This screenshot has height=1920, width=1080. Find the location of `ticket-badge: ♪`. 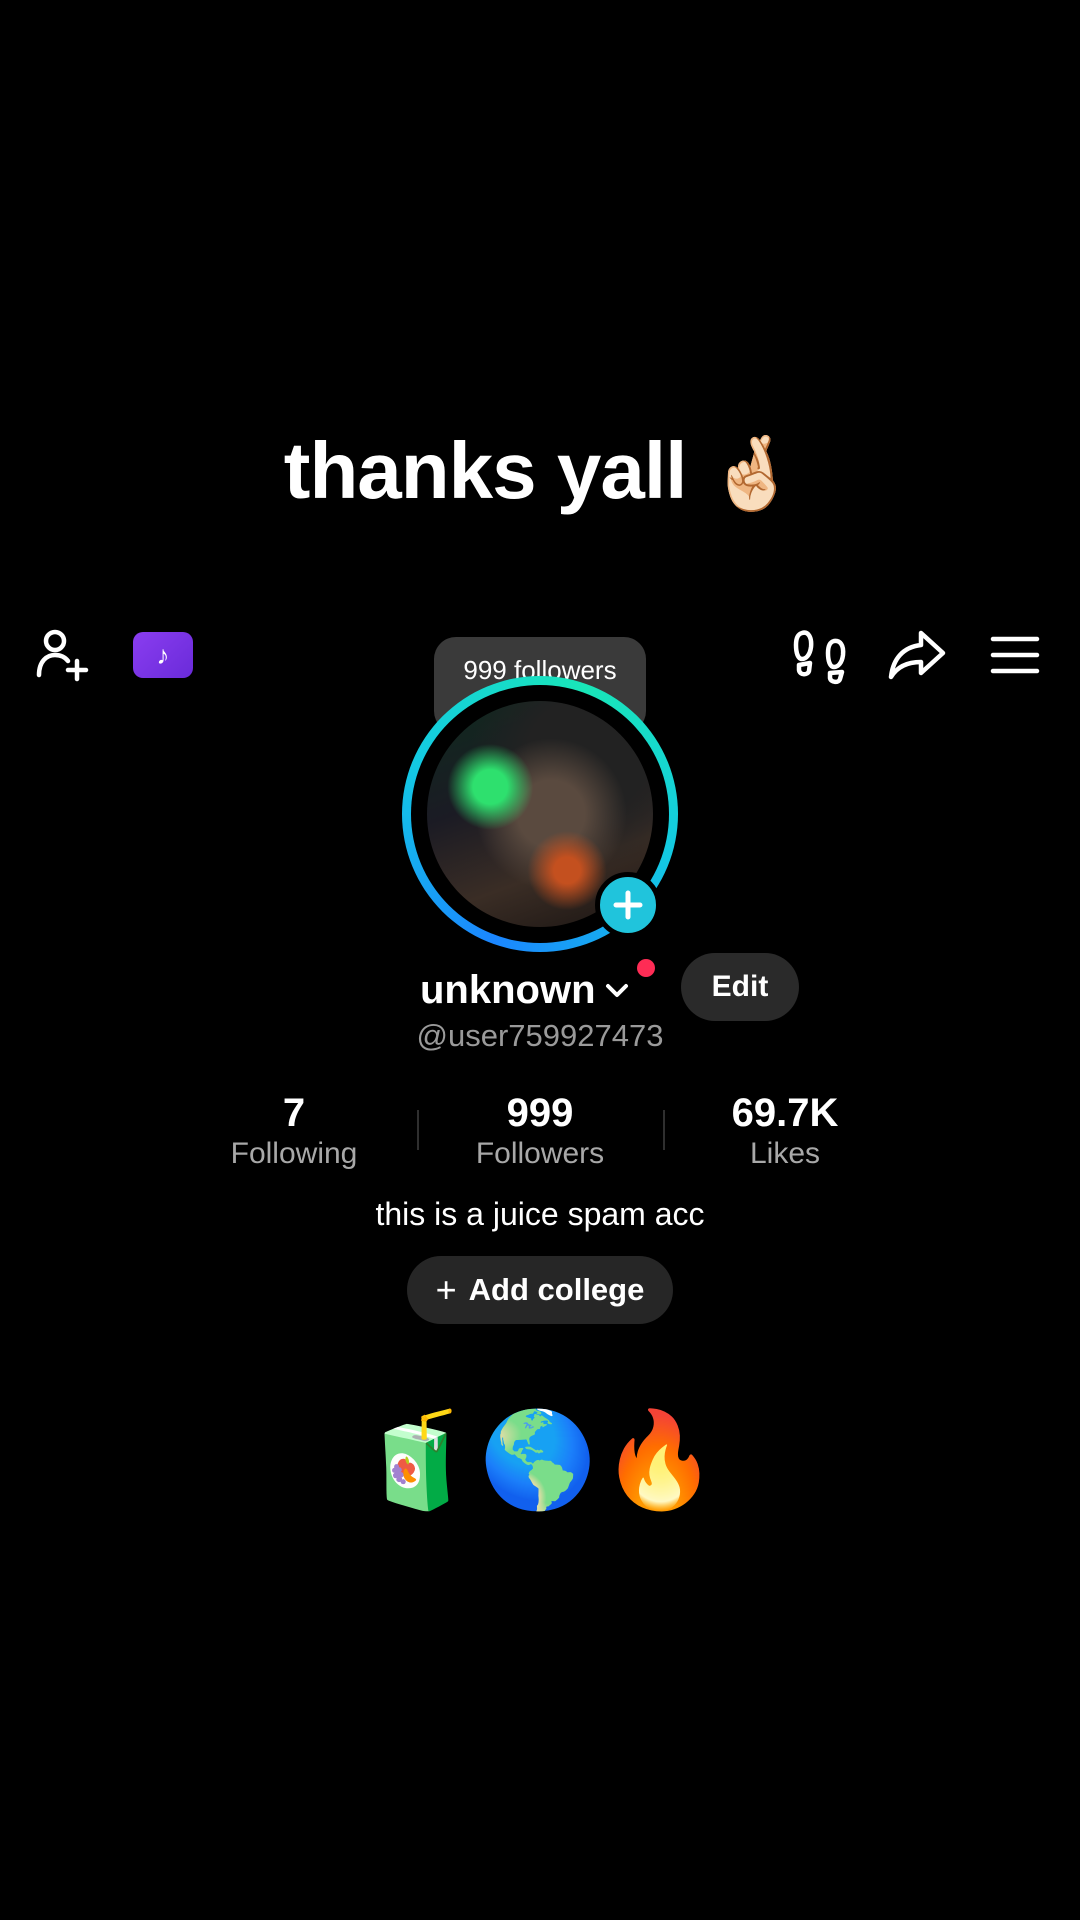

ticket-badge: ♪ is located at coordinates (163, 655).